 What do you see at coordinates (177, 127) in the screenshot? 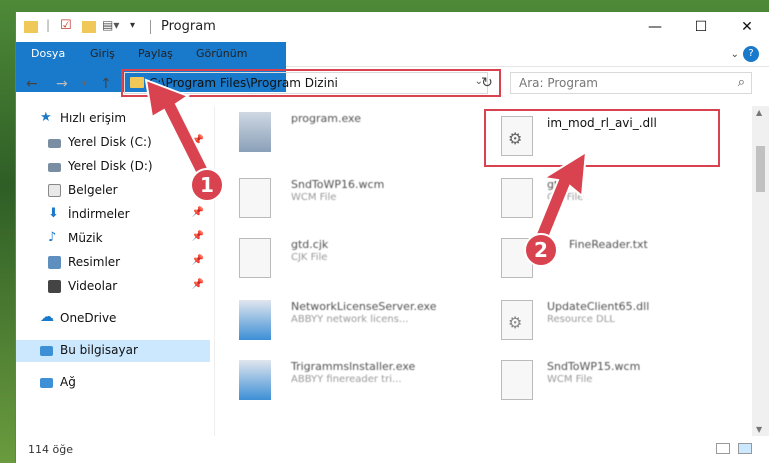
I see `arrow-to-address-bar` at bounding box center [177, 127].